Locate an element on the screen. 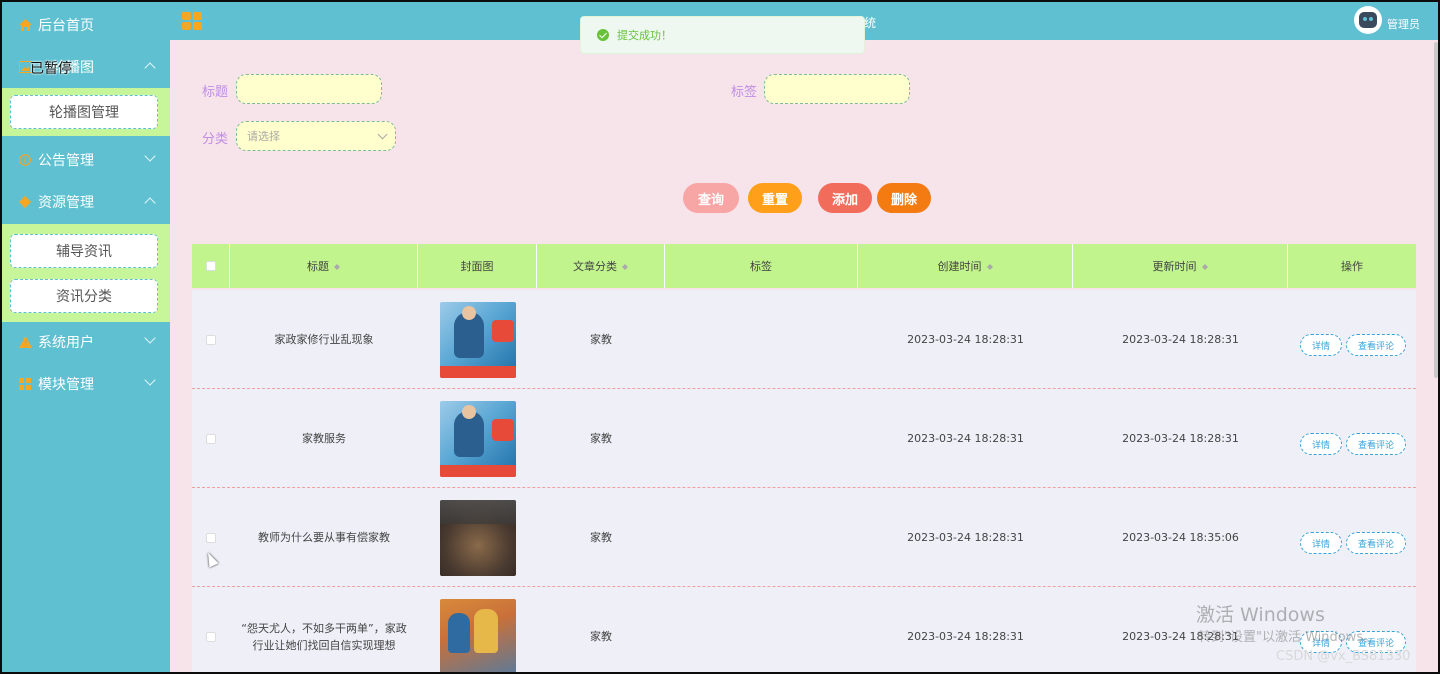 This screenshot has width=1440, height=674. header-updated: 更新时间 is located at coordinates (1180, 266).